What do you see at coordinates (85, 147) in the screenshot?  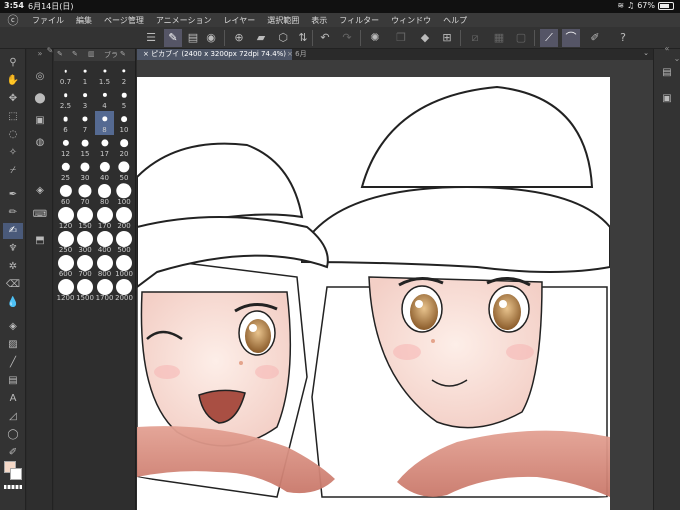 I see `brush-size-cell: 15` at bounding box center [85, 147].